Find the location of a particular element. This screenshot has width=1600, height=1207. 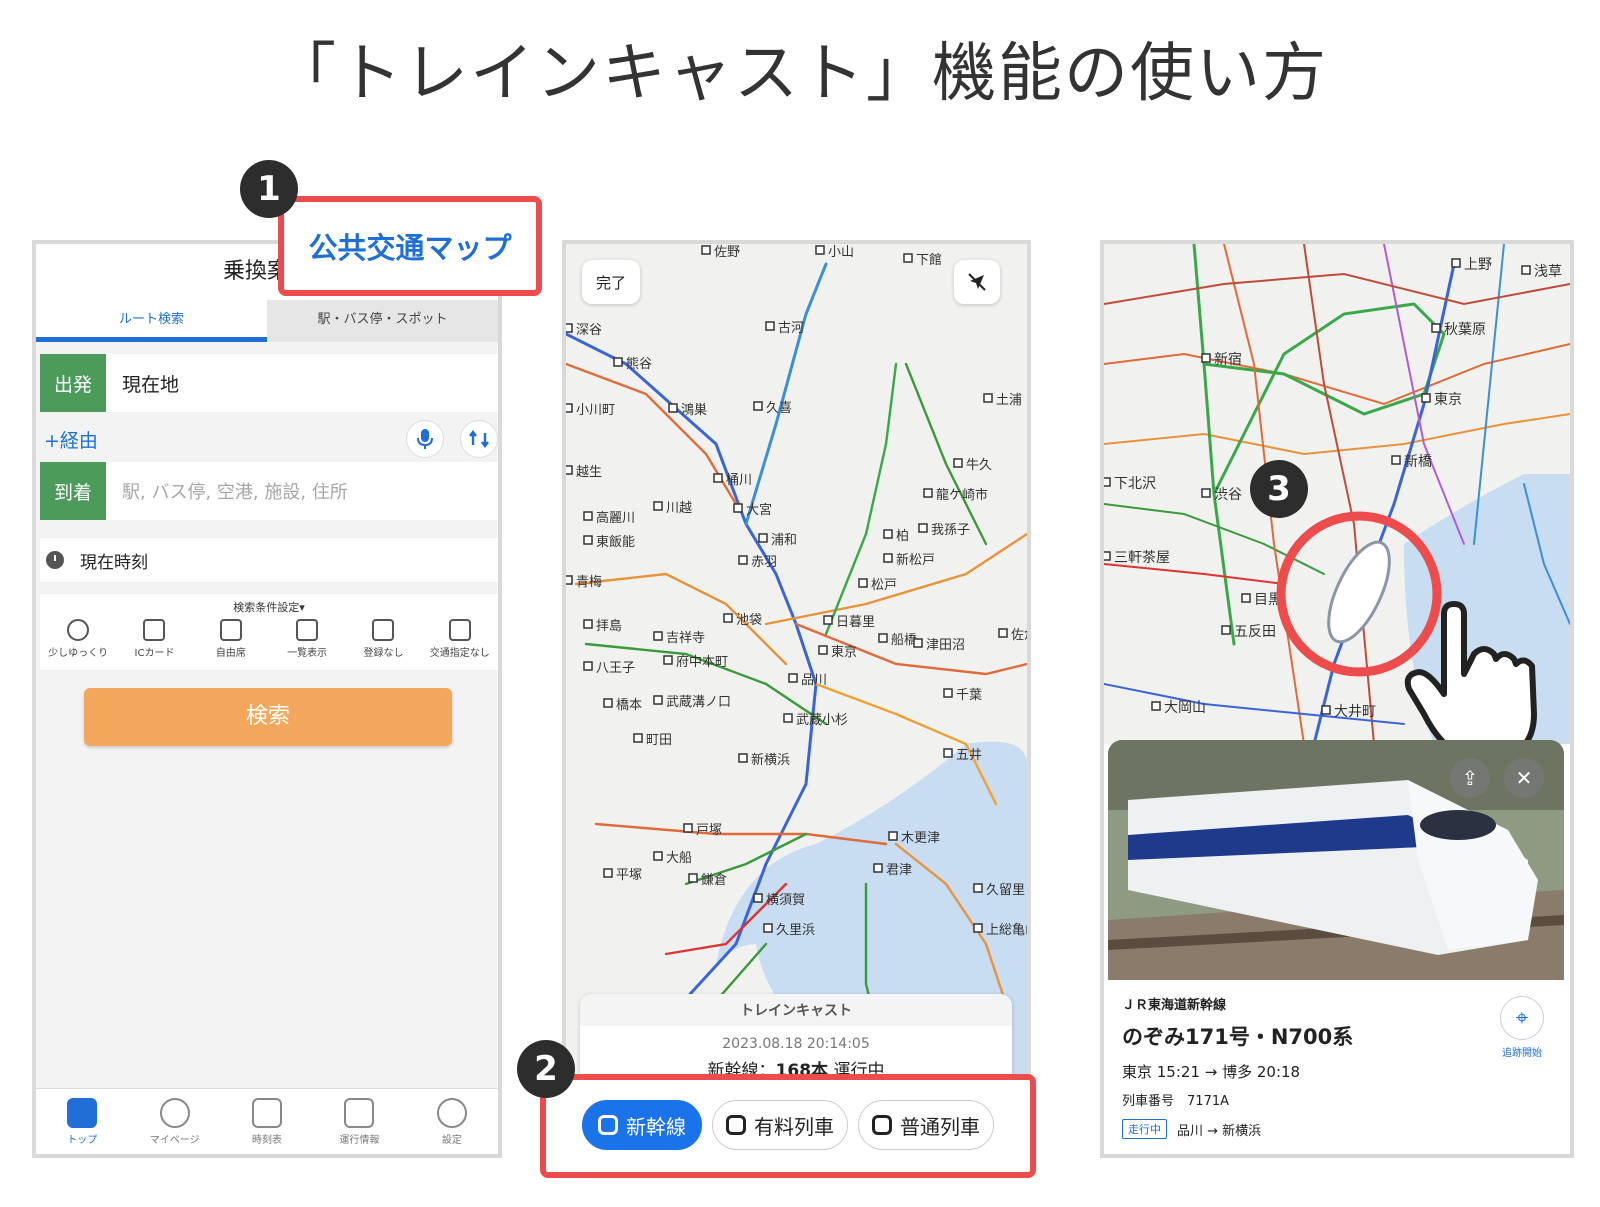

departure-field: 出発 現在地 is located at coordinates (269, 383).